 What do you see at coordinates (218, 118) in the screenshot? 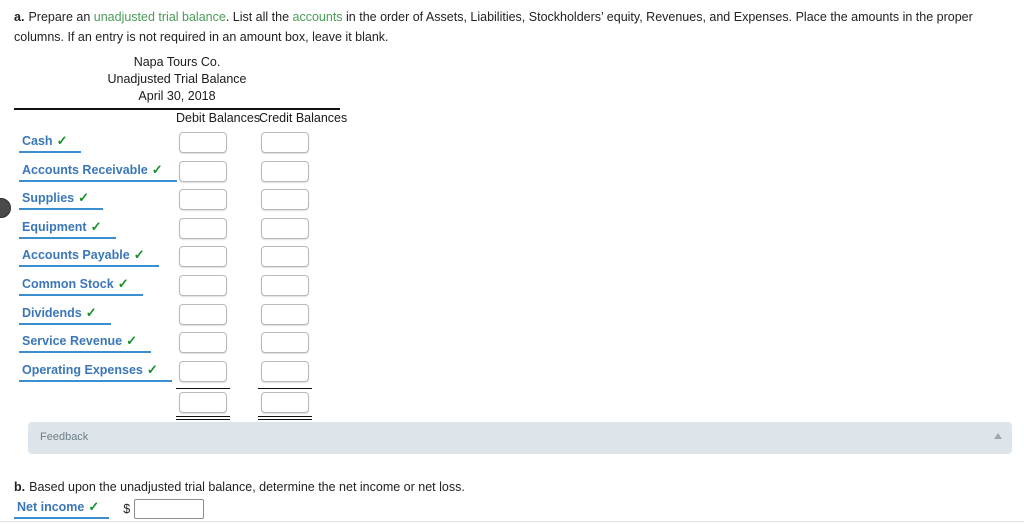
I see `column-header-debit: Debit Balances` at bounding box center [218, 118].